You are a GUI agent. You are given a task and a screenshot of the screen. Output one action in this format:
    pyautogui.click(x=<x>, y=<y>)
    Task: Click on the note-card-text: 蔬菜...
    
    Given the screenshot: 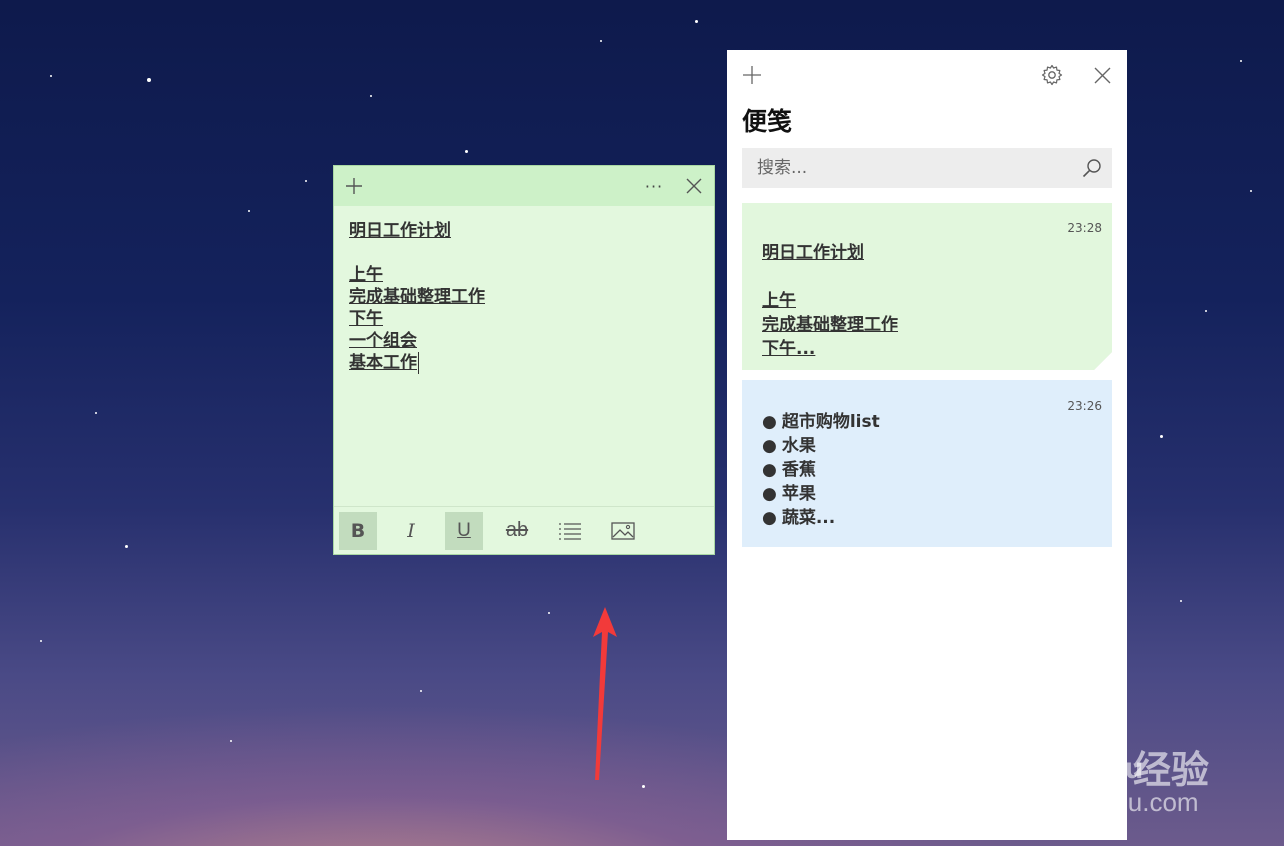 What is the action you would take?
    pyautogui.click(x=808, y=518)
    